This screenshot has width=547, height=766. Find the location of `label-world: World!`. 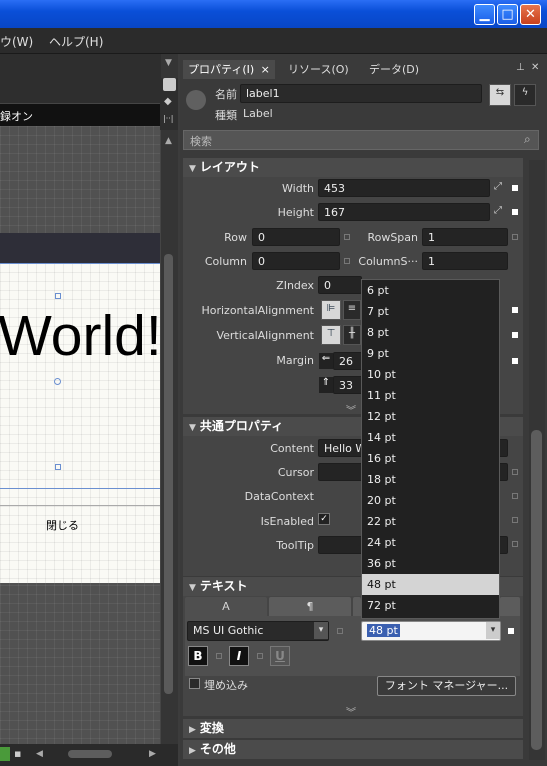

label-world: World! is located at coordinates (81, 337).